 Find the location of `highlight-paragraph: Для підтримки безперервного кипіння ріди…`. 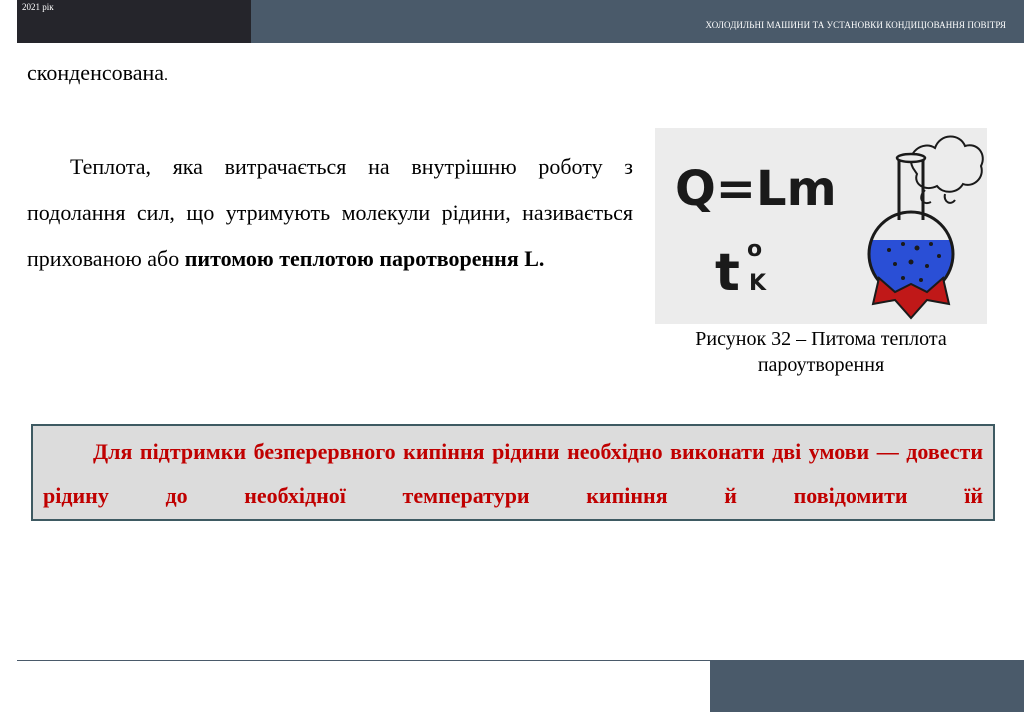

highlight-paragraph: Для підтримки безперервного кипіння ріди… is located at coordinates (513, 474).